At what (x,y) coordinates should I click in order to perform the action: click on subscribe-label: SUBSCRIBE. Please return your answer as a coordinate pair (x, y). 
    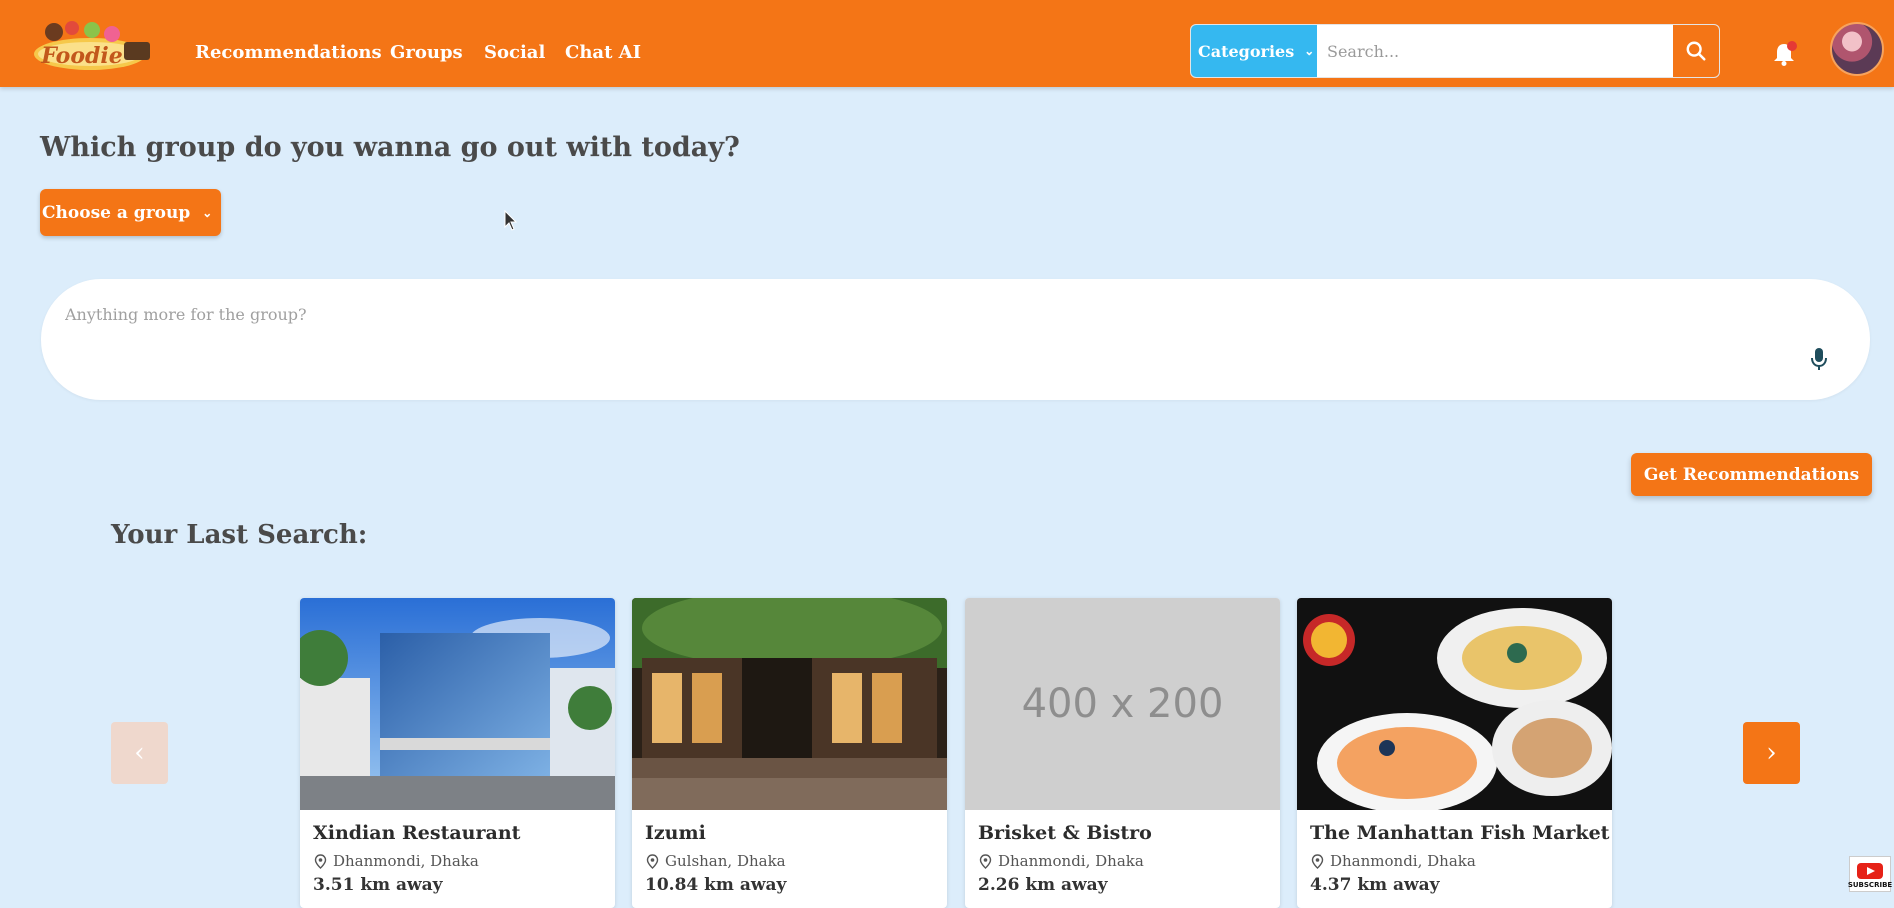
    Looking at the image, I should click on (1870, 885).